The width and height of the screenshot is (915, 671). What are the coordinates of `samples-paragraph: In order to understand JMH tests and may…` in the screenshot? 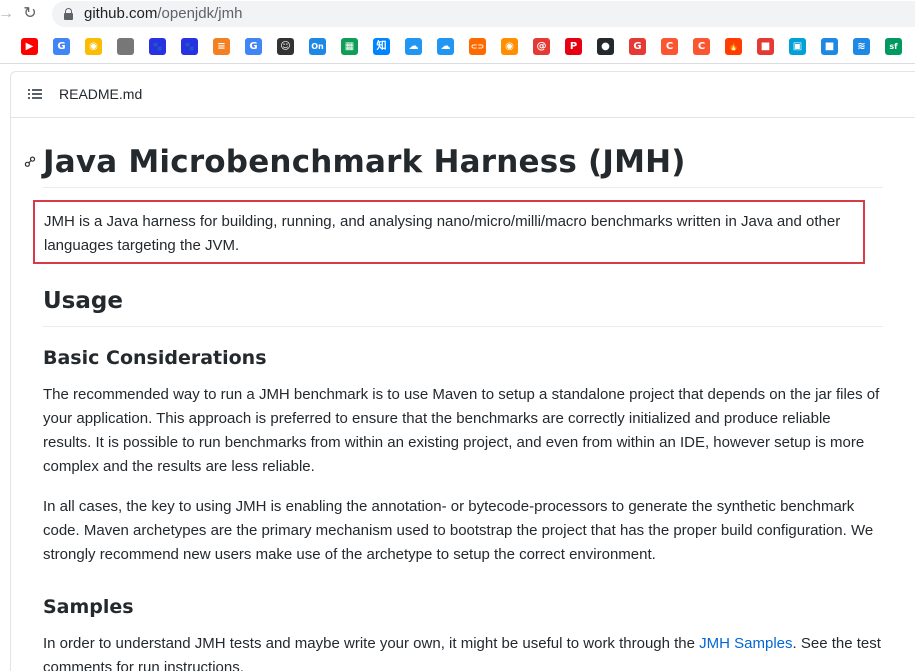 It's located at (463, 651).